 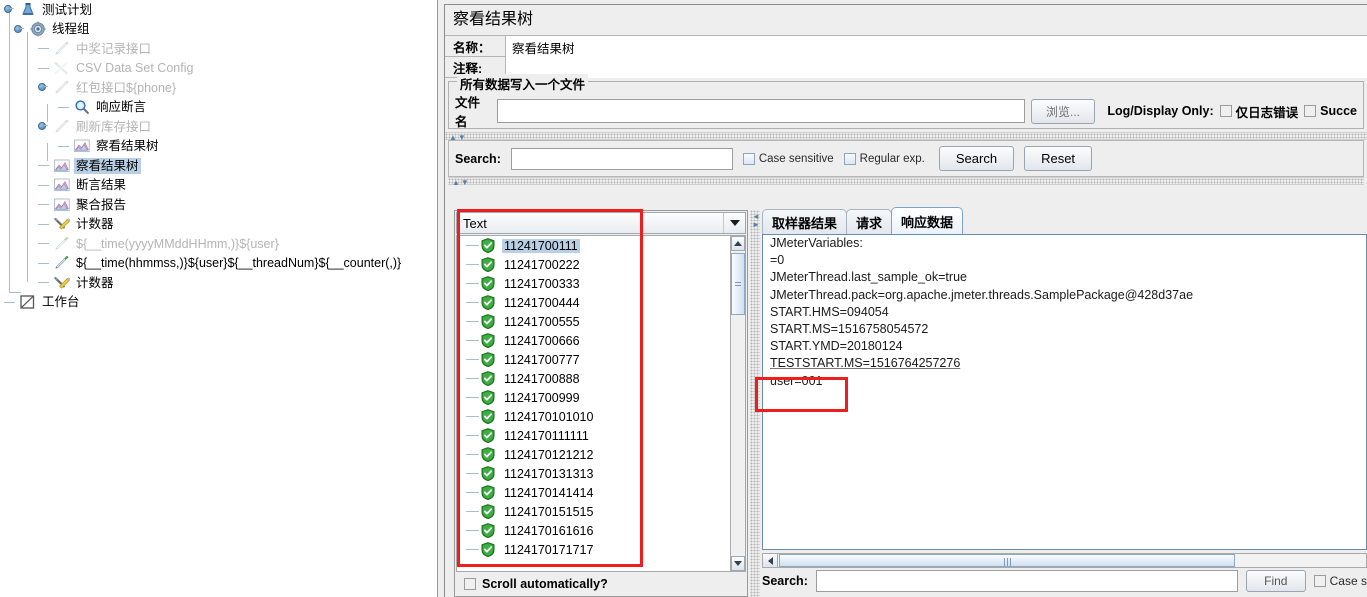 I want to click on list-item: 1124170121212, so click(x=593, y=454).